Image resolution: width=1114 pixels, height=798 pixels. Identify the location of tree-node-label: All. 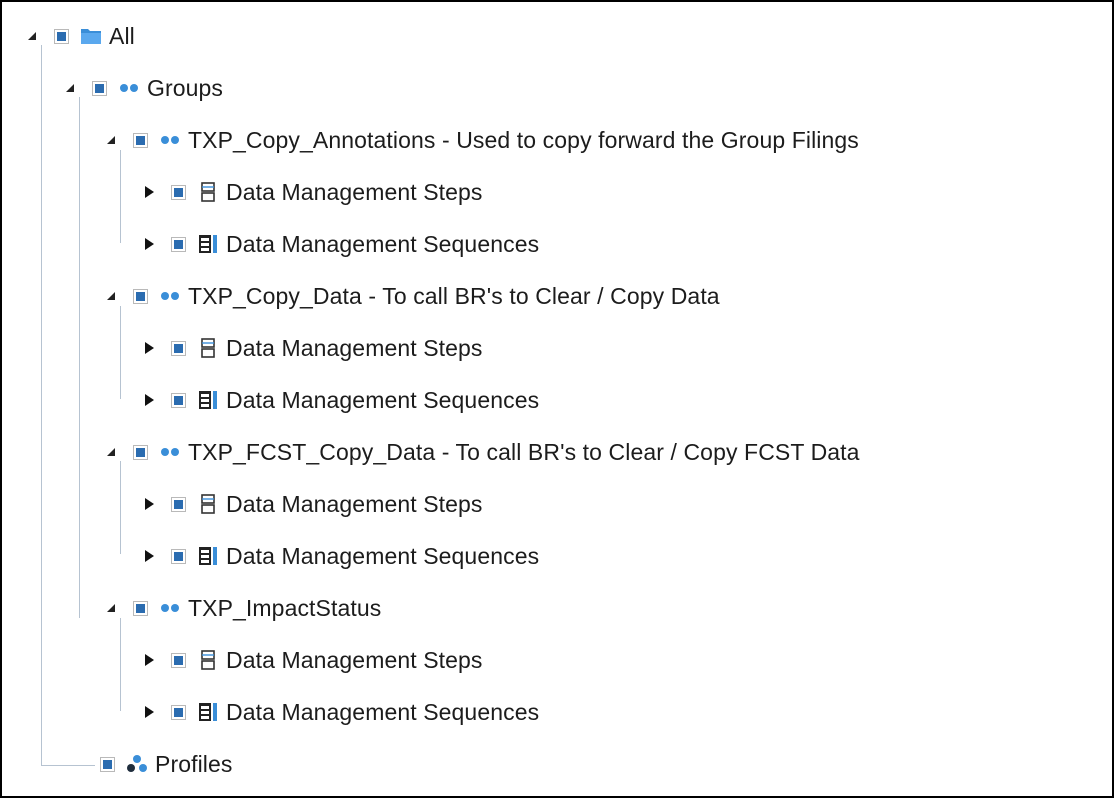
(122, 35).